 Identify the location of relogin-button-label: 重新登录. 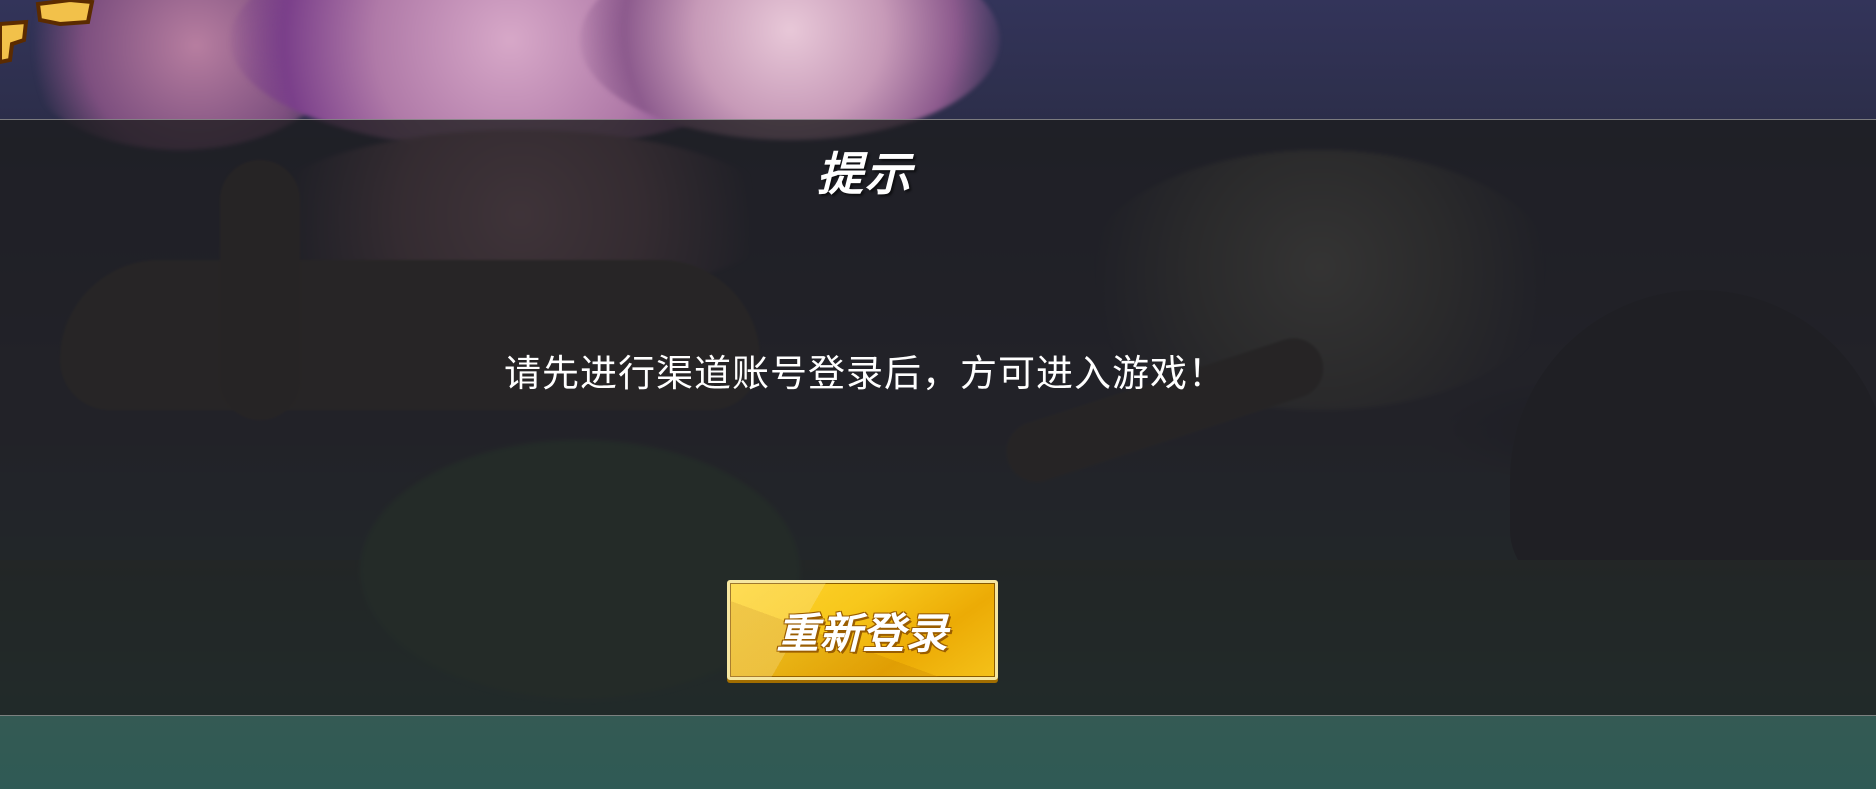
(862, 633).